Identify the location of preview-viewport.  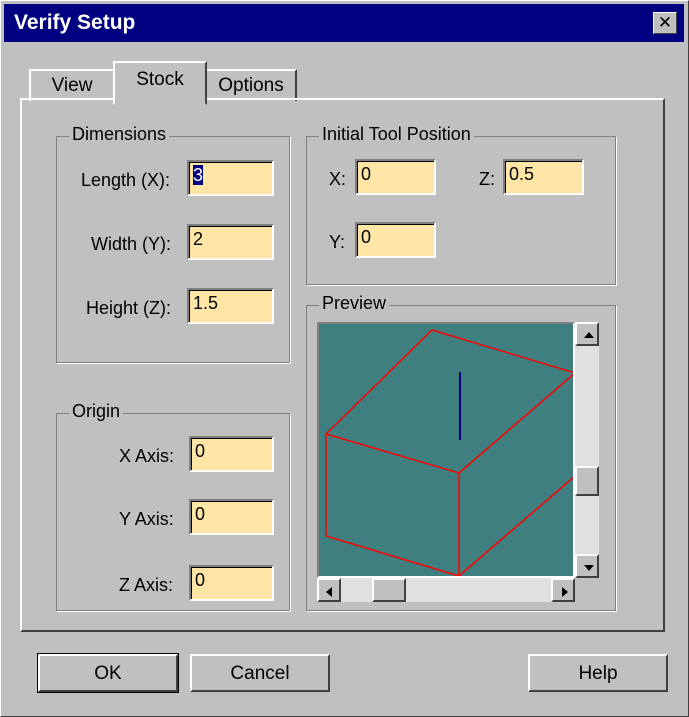
(446, 450).